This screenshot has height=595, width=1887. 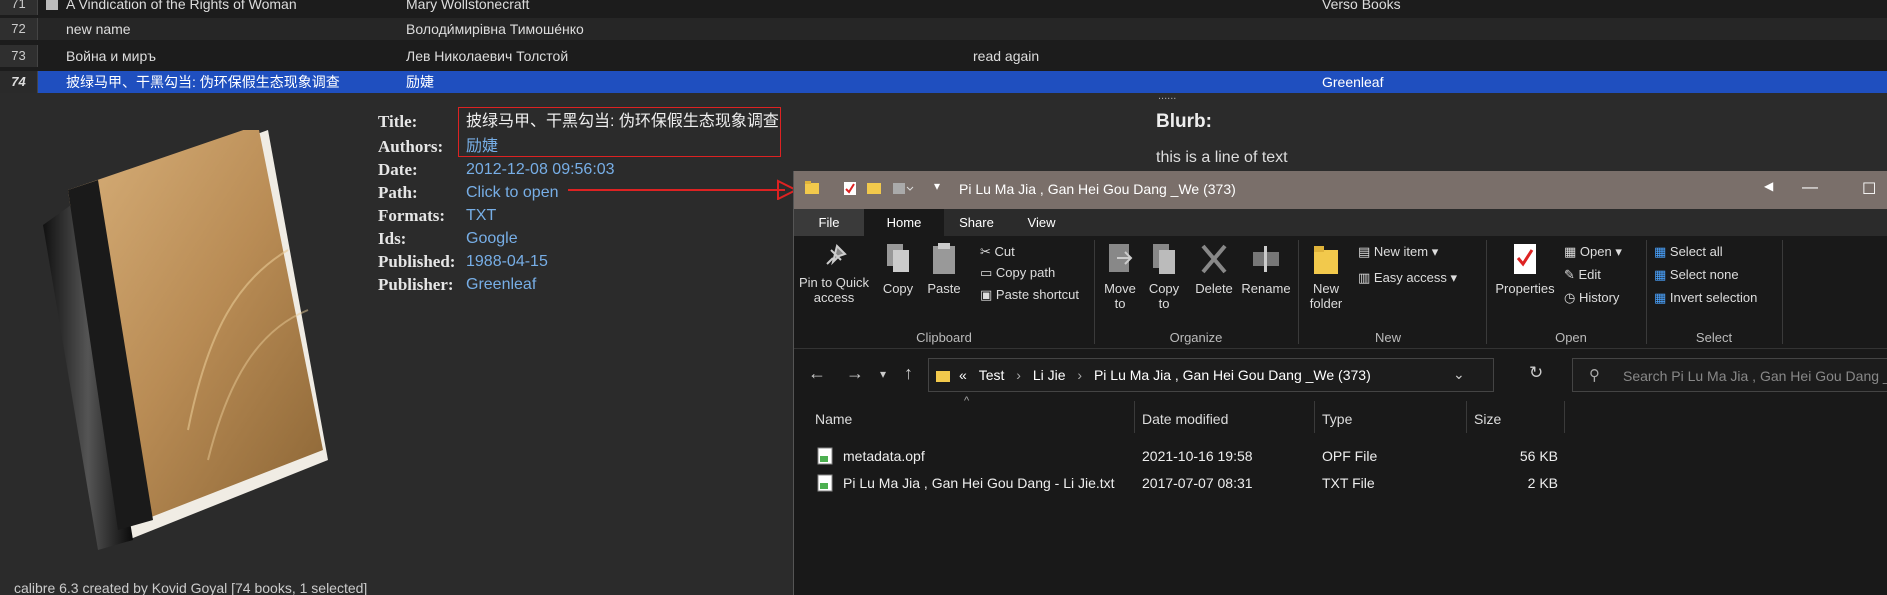 What do you see at coordinates (19, 82) in the screenshot?
I see `row-number: 74` at bounding box center [19, 82].